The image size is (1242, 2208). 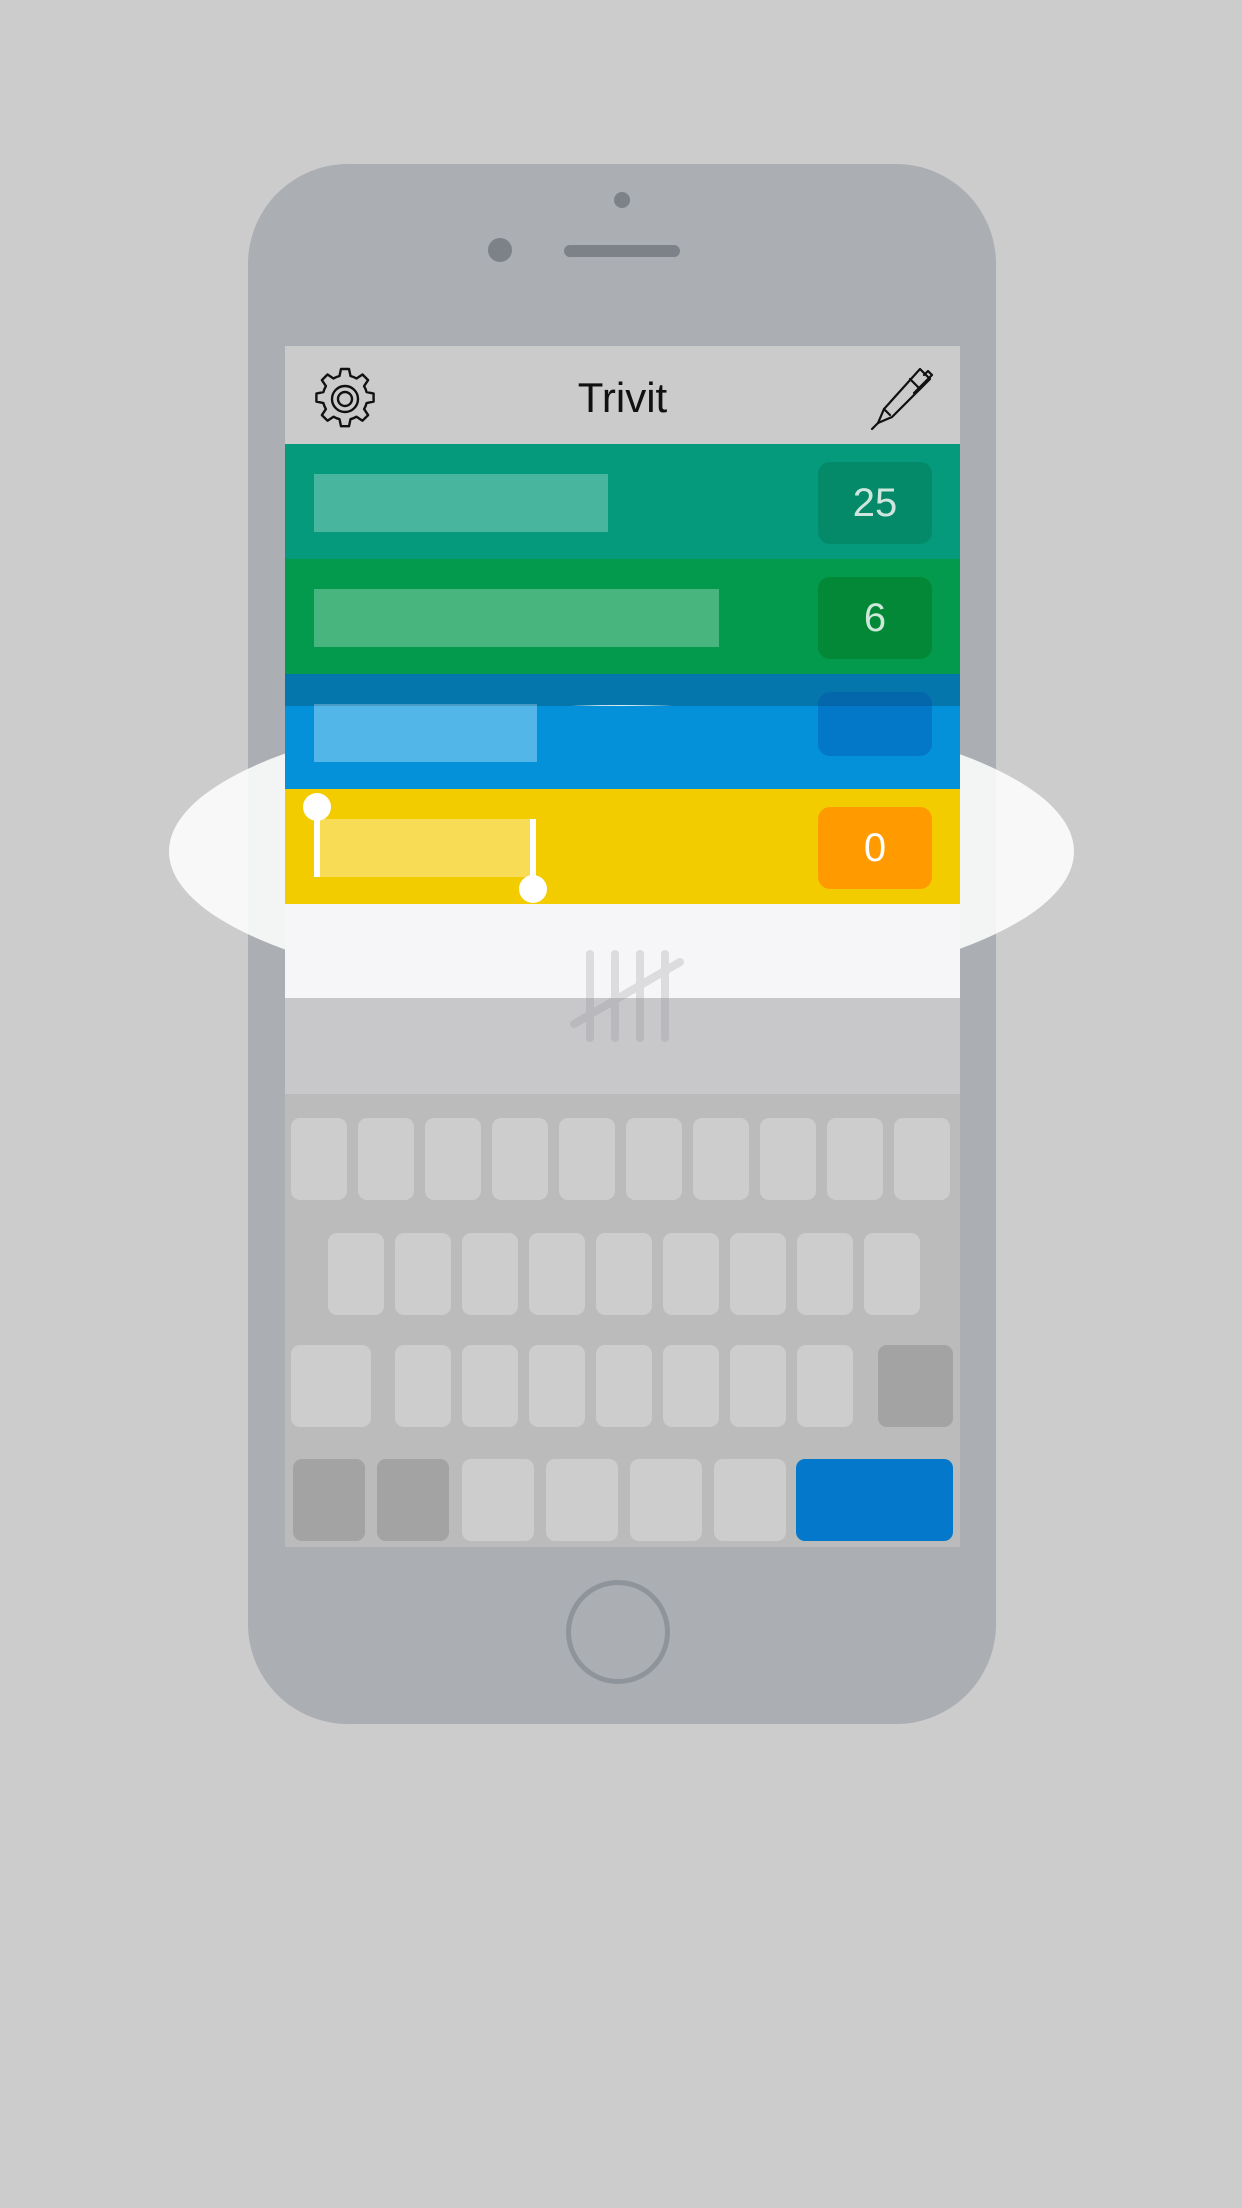 What do you see at coordinates (874, 1500) in the screenshot?
I see `return-key` at bounding box center [874, 1500].